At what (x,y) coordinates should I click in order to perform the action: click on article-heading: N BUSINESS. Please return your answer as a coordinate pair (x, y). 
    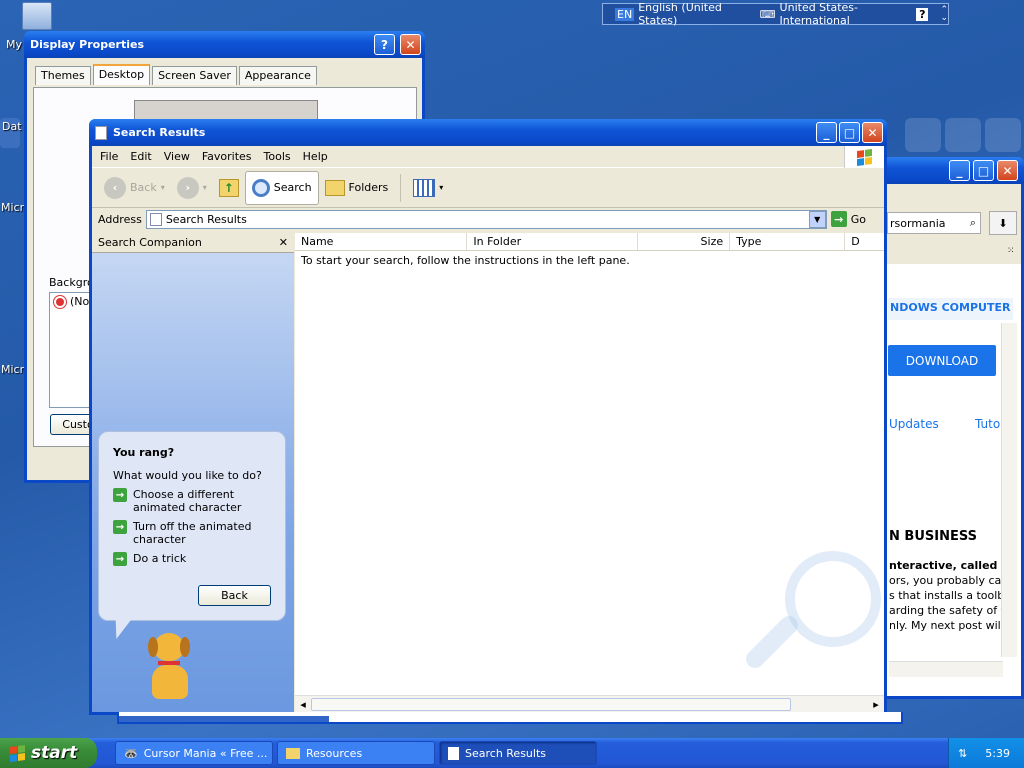
    Looking at the image, I should click on (933, 536).